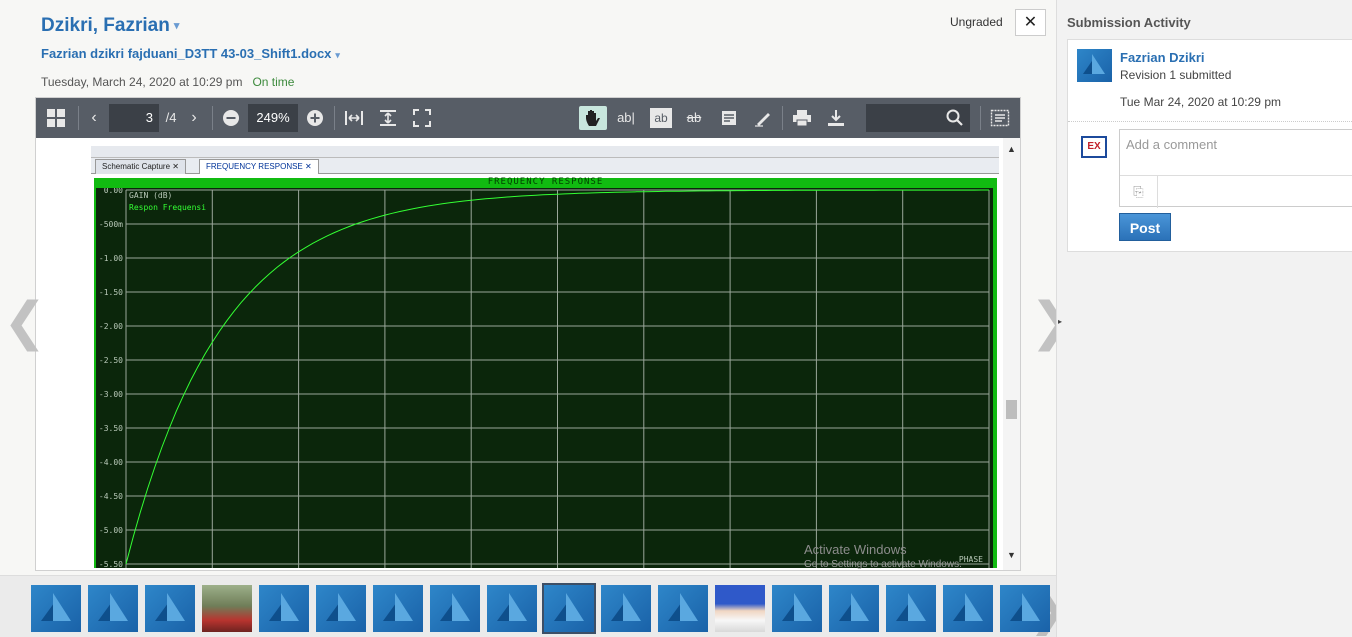 The image size is (1352, 637). Describe the element at coordinates (545, 152) in the screenshot. I see `app-menu-strip` at that location.